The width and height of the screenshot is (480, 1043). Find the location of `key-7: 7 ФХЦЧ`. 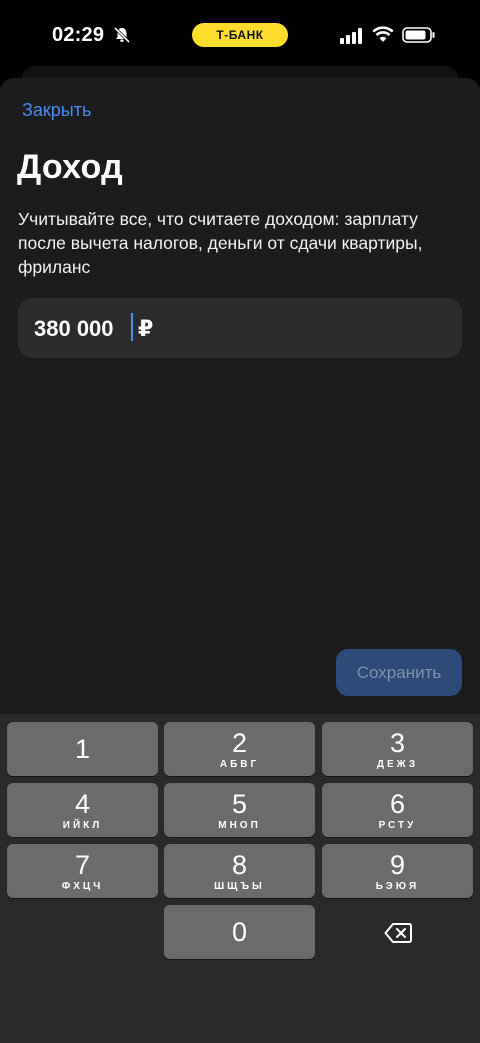

key-7: 7 ФХЦЧ is located at coordinates (82, 871).